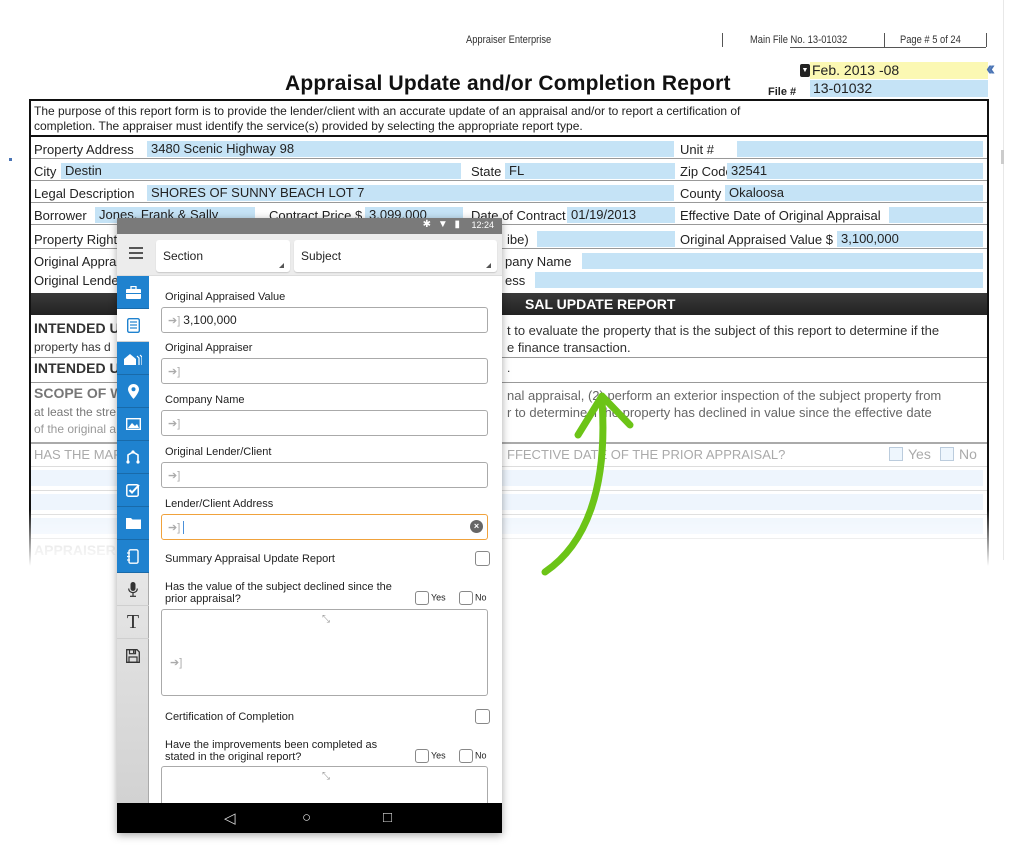  What do you see at coordinates (930, 40) in the screenshot?
I see `page-number: Page # 5 of 24` at bounding box center [930, 40].